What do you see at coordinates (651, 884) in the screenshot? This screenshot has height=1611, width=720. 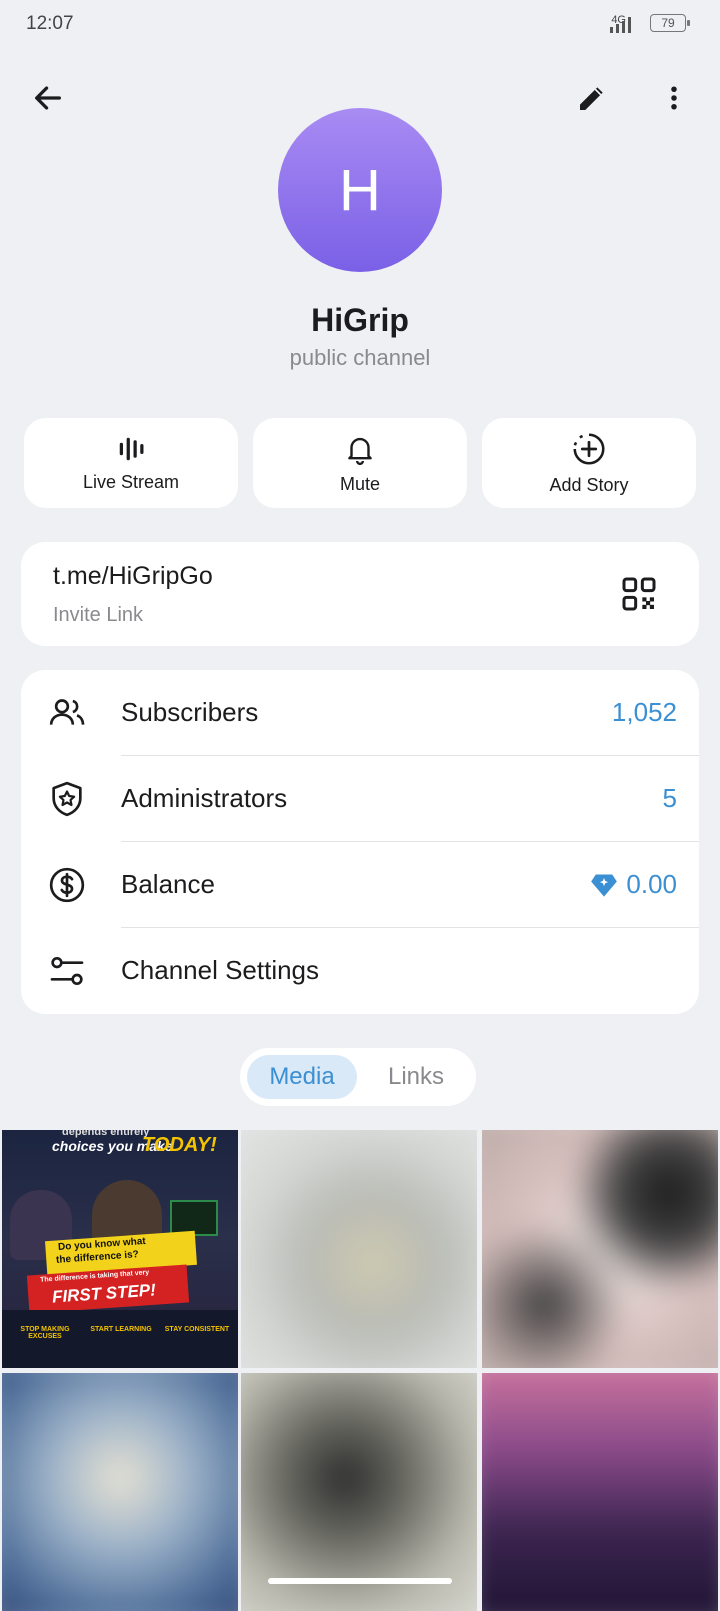 I see `balance-value: 0.00` at bounding box center [651, 884].